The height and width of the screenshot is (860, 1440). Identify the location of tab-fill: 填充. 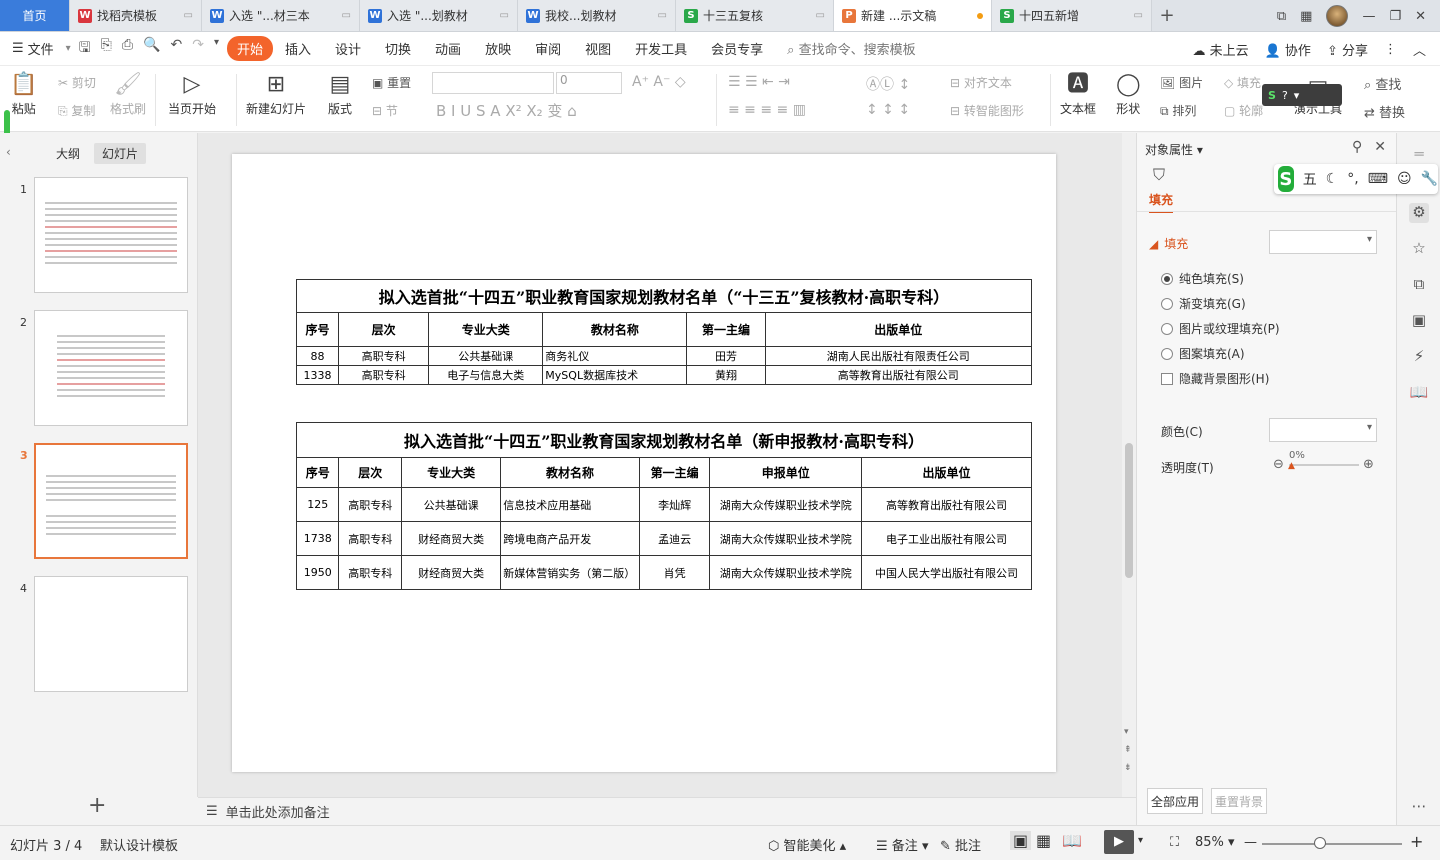
(1161, 202).